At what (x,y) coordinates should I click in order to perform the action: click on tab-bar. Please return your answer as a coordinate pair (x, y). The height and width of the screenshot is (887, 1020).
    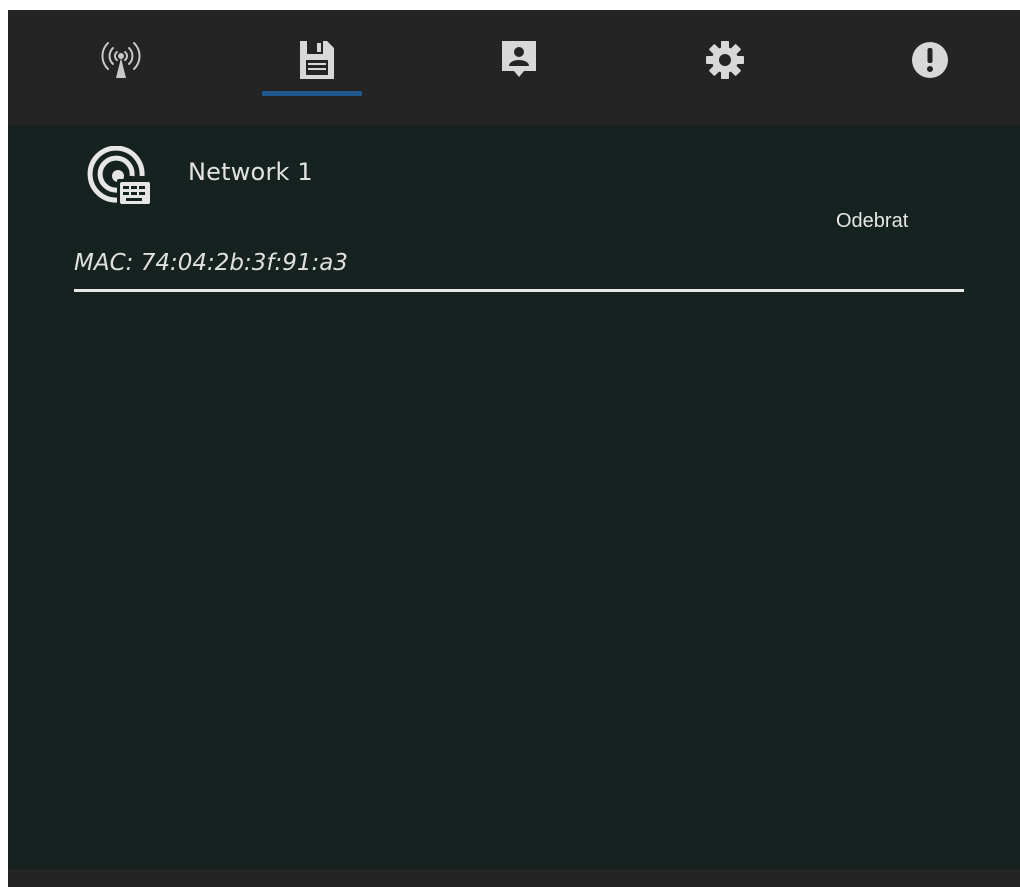
    Looking at the image, I should click on (514, 67).